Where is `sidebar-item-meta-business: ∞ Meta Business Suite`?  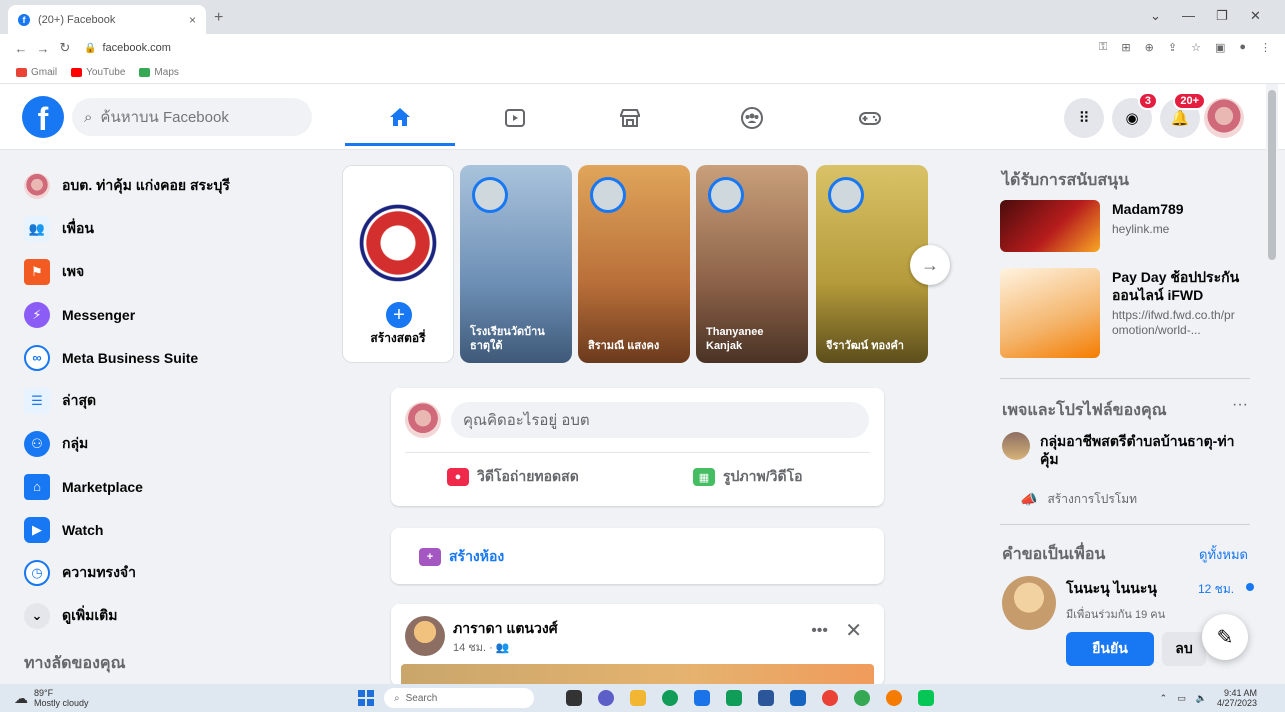
sidebar-item-meta-business: ∞ Meta Business Suite is located at coordinates (160, 357).